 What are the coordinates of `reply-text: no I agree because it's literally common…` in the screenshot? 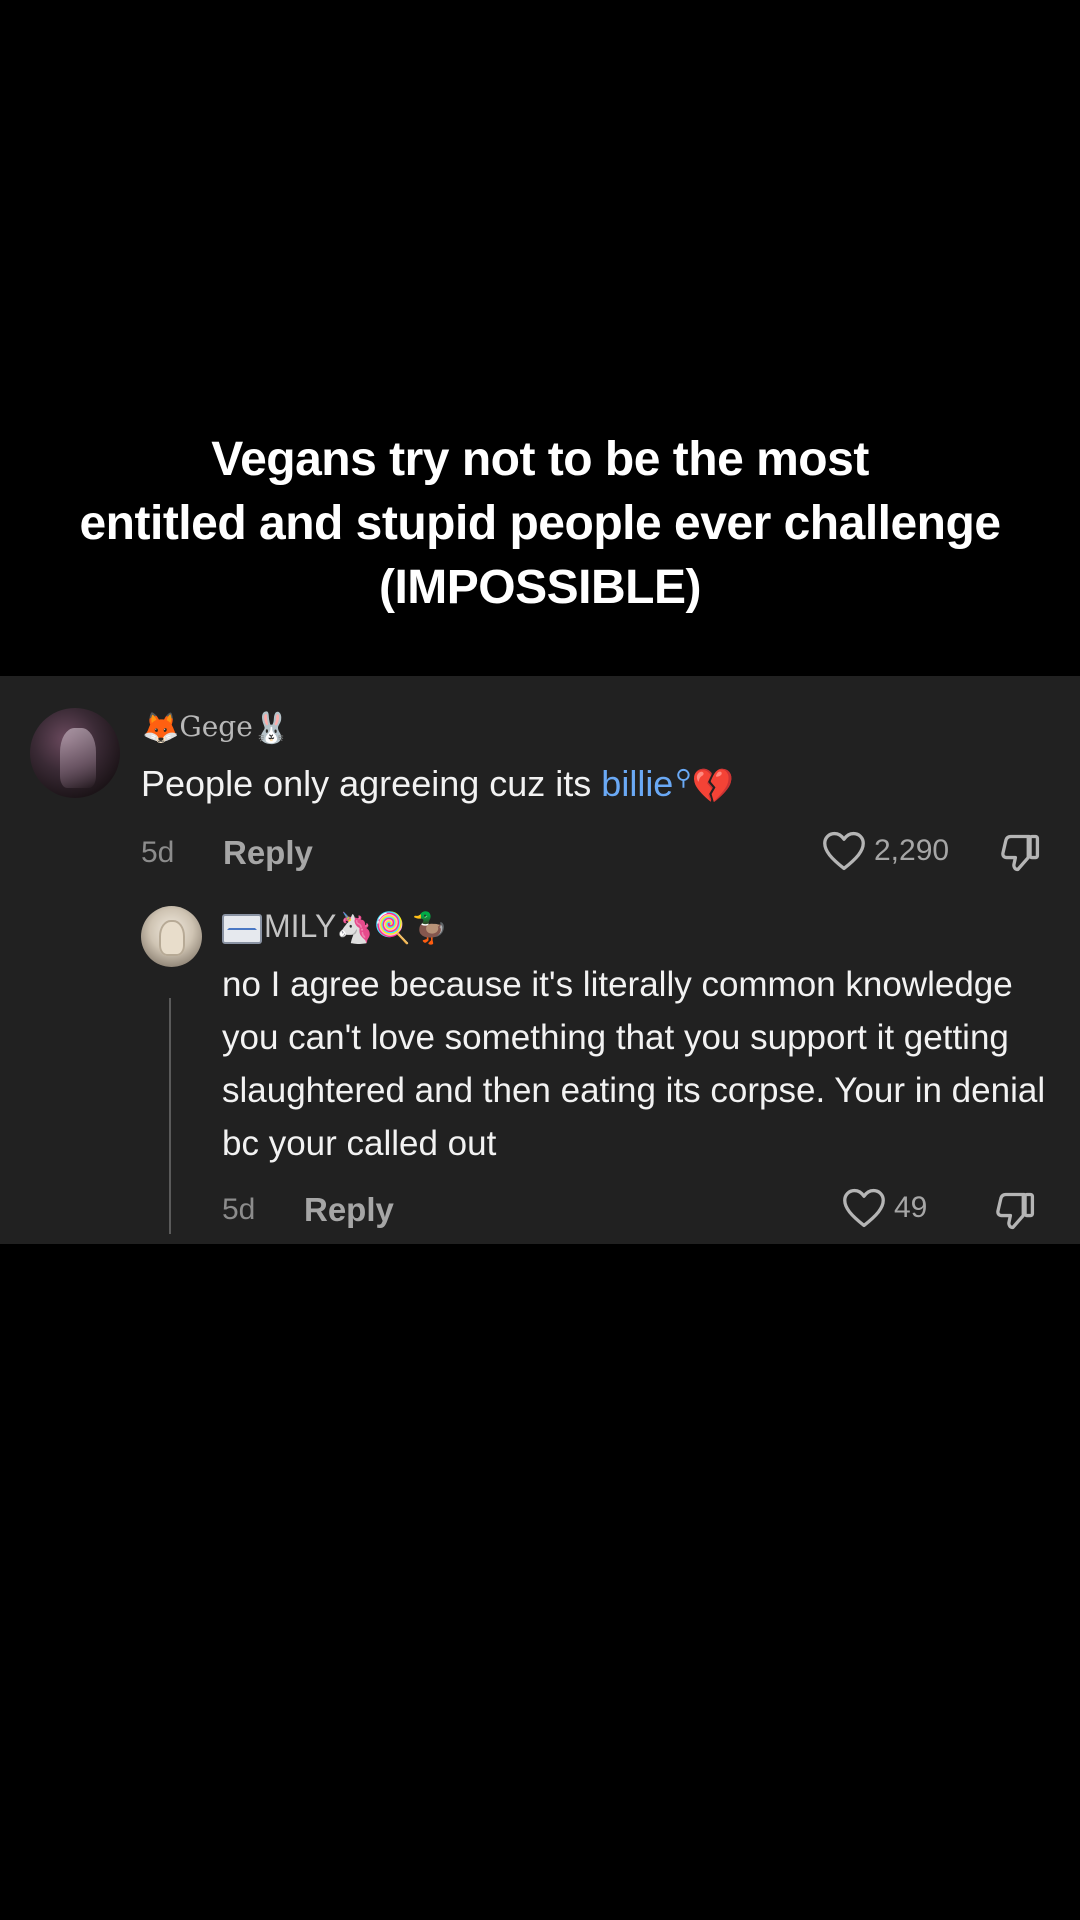 It's located at (634, 1064).